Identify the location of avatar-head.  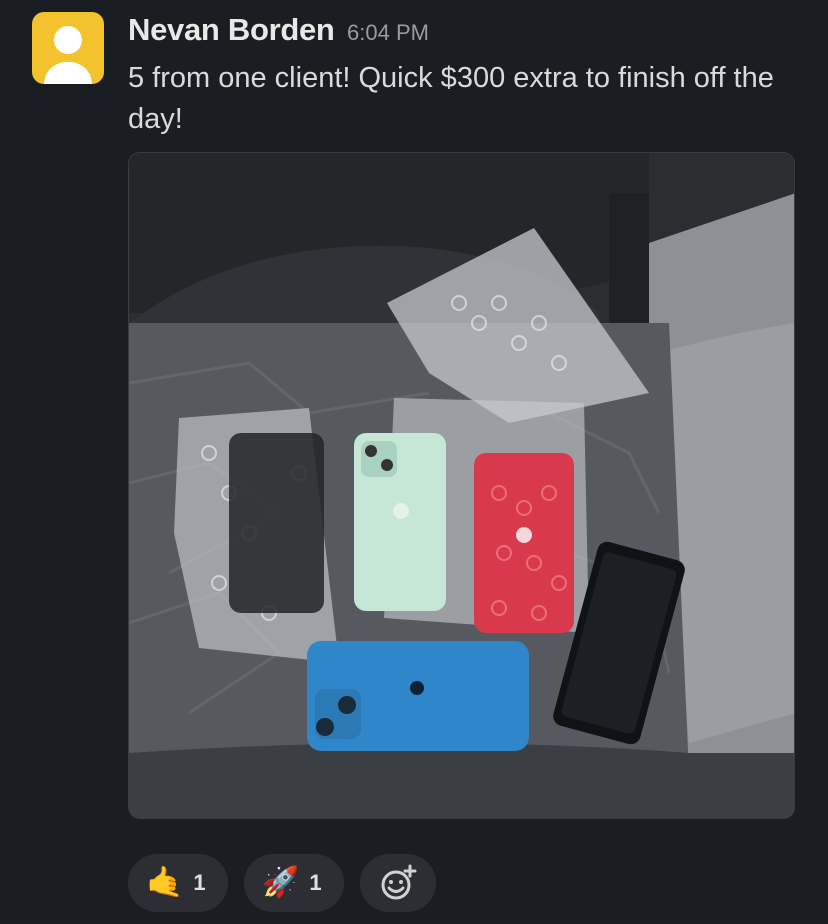
(68, 40).